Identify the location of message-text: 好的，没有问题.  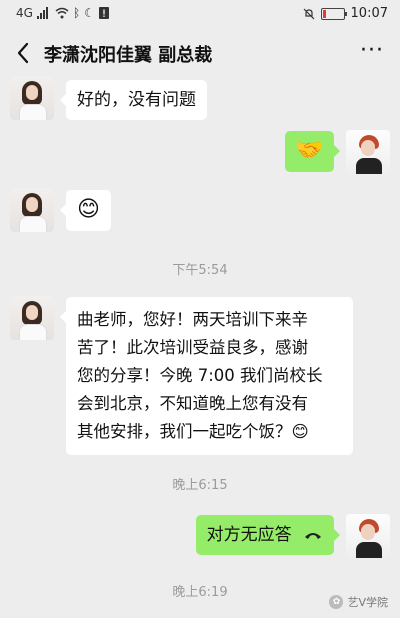
(136, 100).